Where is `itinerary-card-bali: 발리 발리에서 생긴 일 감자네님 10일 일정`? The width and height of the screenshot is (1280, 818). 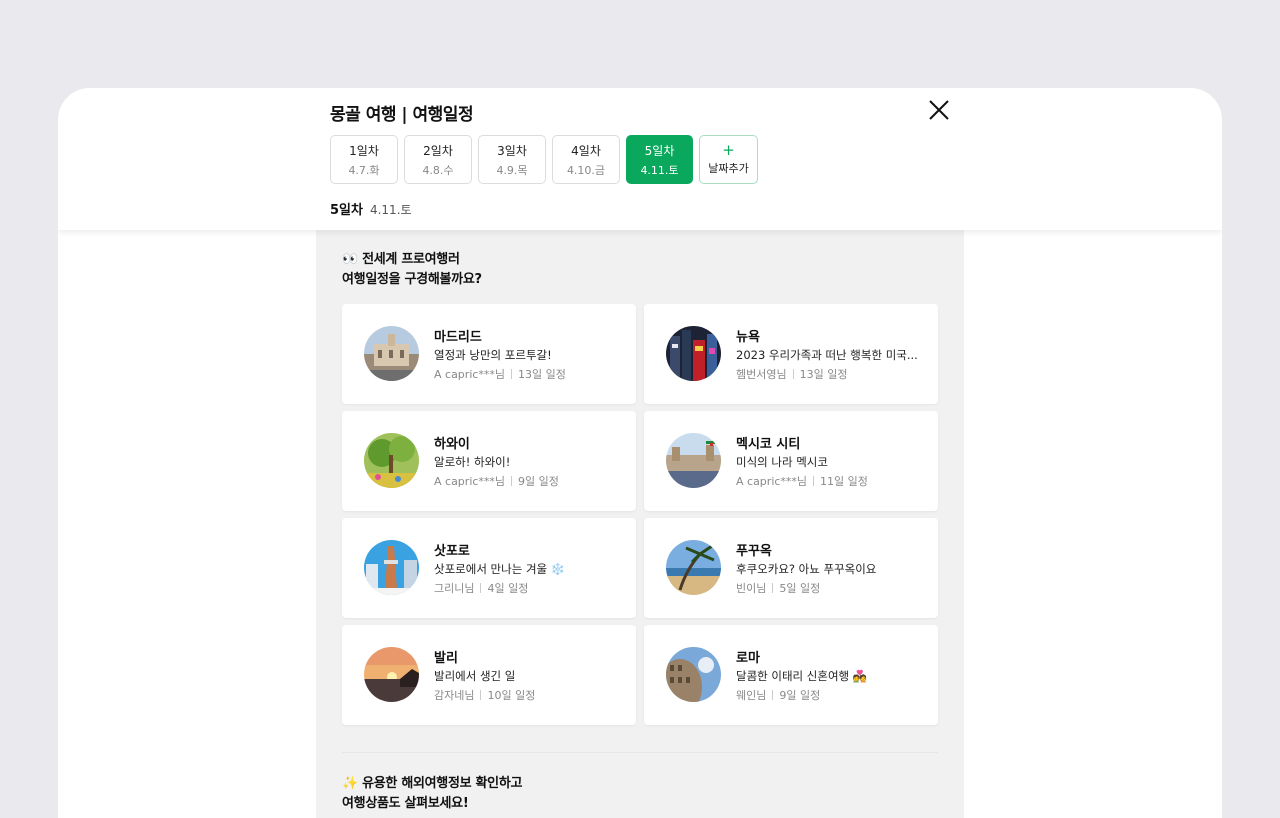
itinerary-card-bali: 발리 발리에서 생긴 일 감자네님 10일 일정 is located at coordinates (489, 675).